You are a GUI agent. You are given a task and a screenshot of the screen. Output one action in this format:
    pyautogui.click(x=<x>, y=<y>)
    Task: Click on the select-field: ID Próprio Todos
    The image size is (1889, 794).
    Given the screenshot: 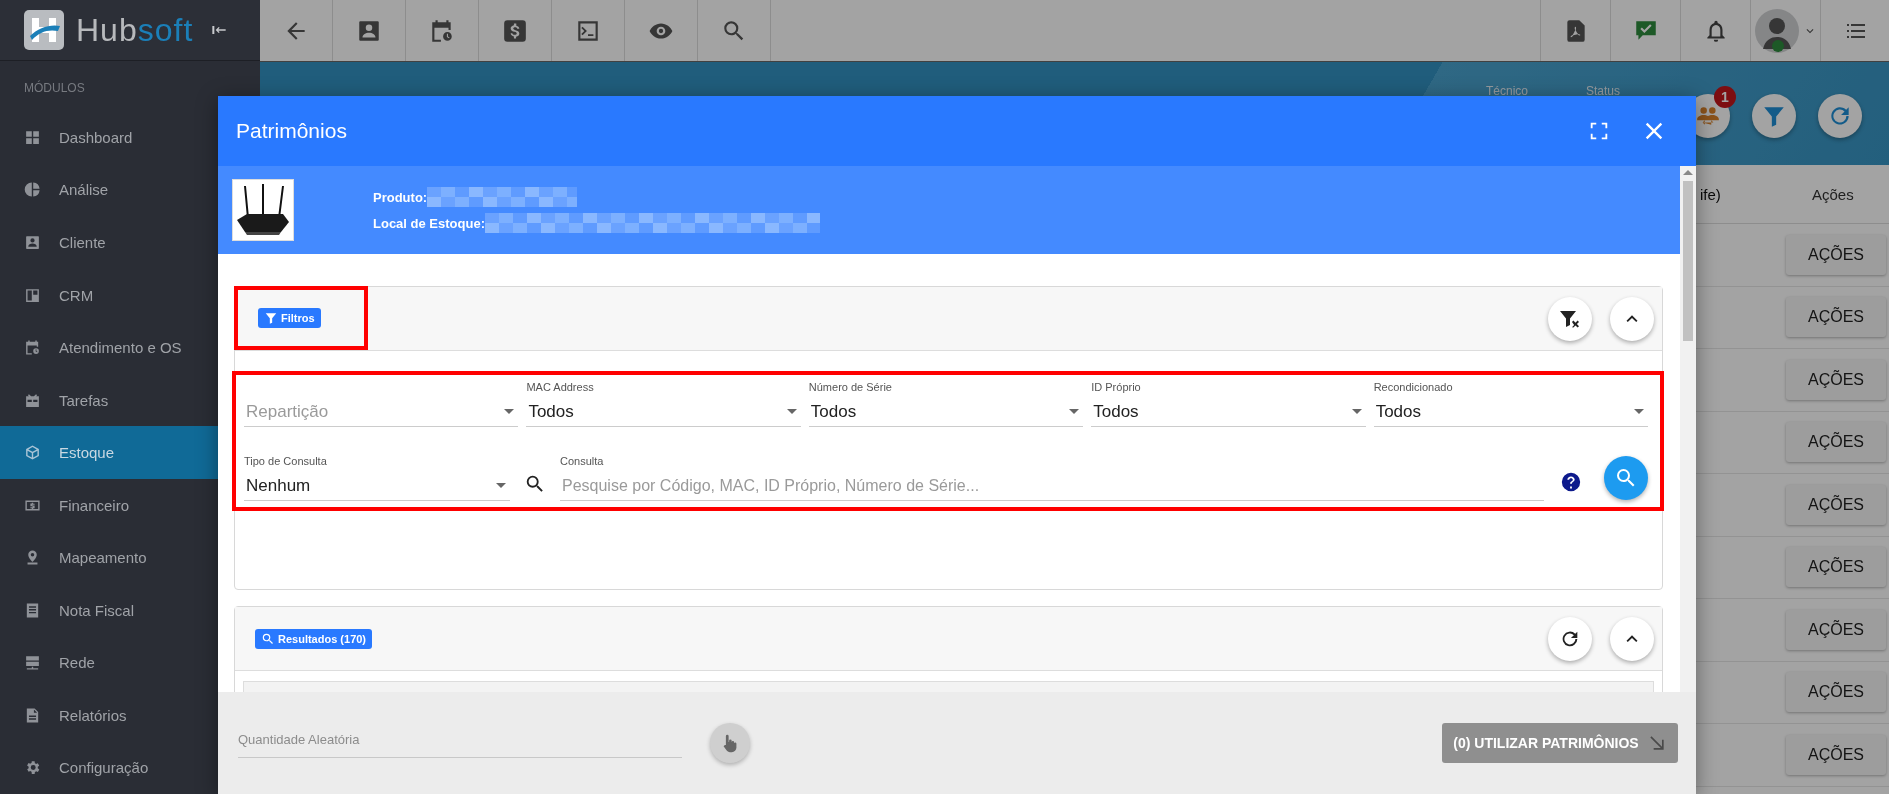 What is the action you would take?
    pyautogui.click(x=1228, y=404)
    